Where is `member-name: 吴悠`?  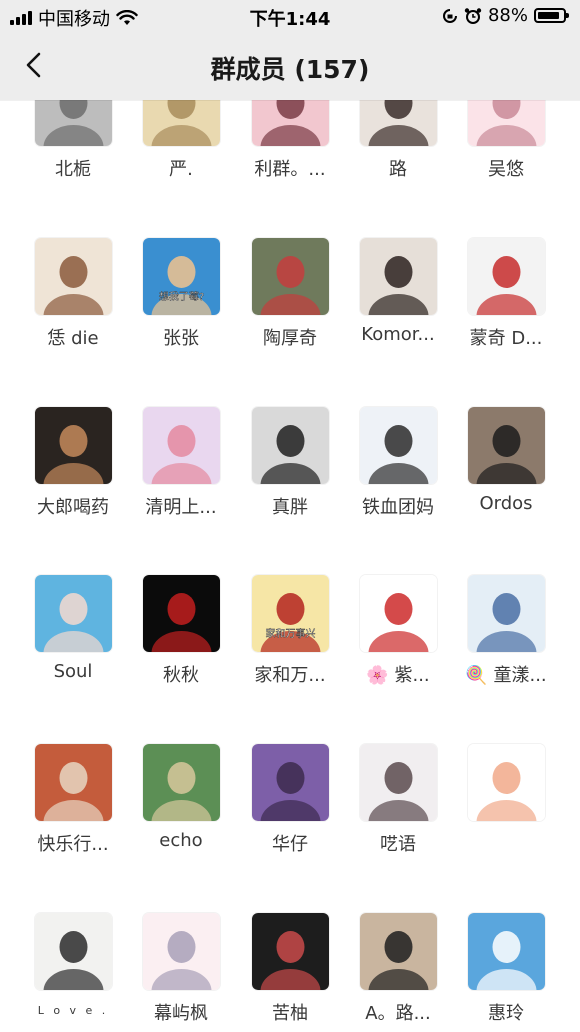 member-name: 吴悠 is located at coordinates (506, 169).